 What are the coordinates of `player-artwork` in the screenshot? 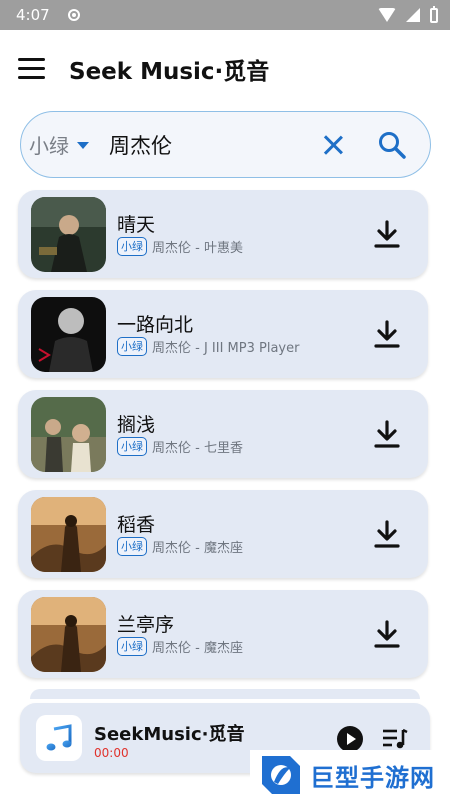 It's located at (59, 738).